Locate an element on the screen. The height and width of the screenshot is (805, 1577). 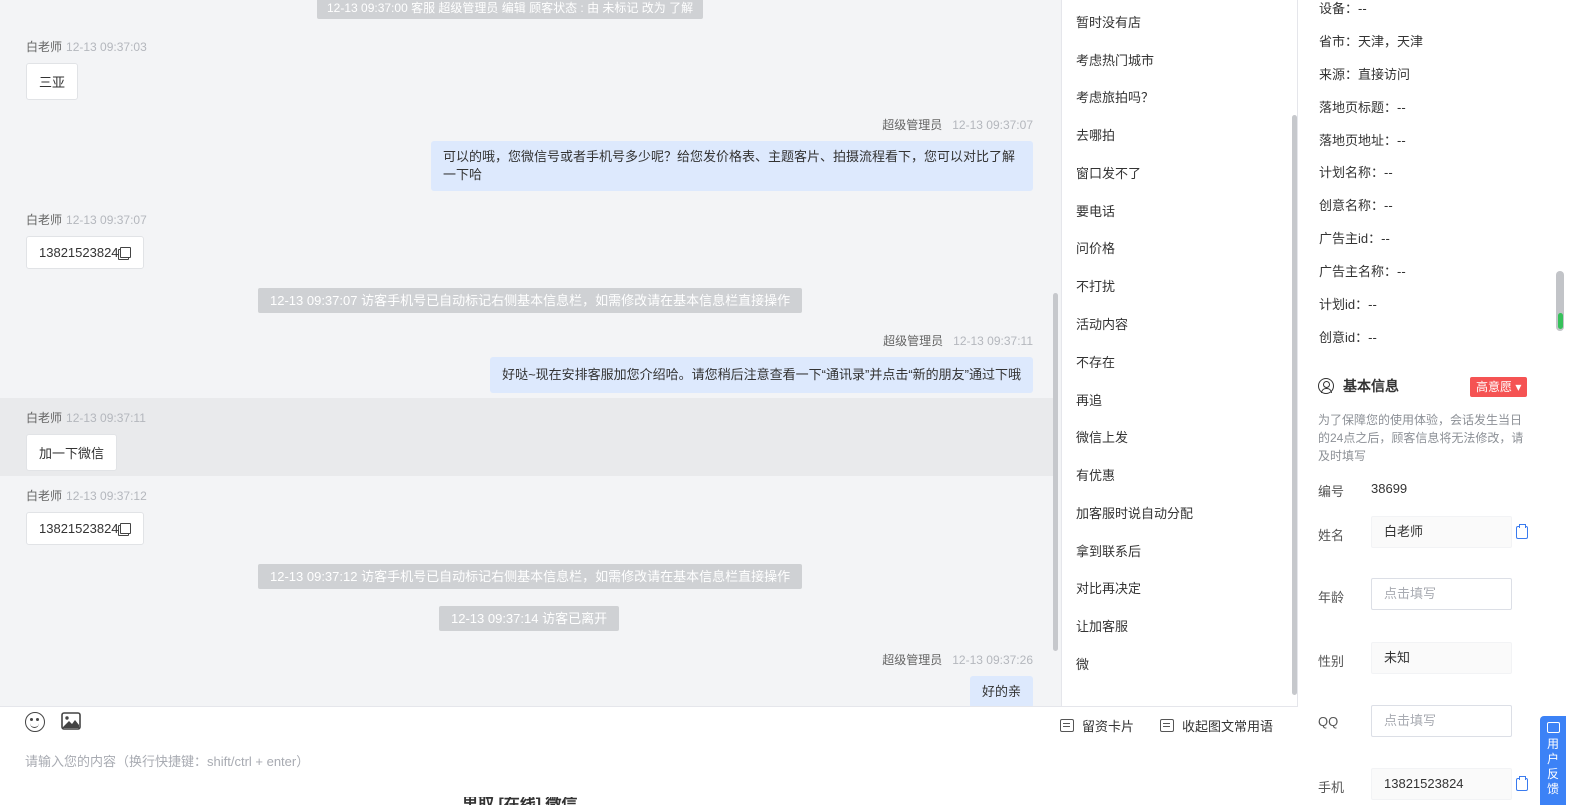
visitor-message: 白老师 12-13 09:37:11 加一下微信 is located at coordinates (86, 440).